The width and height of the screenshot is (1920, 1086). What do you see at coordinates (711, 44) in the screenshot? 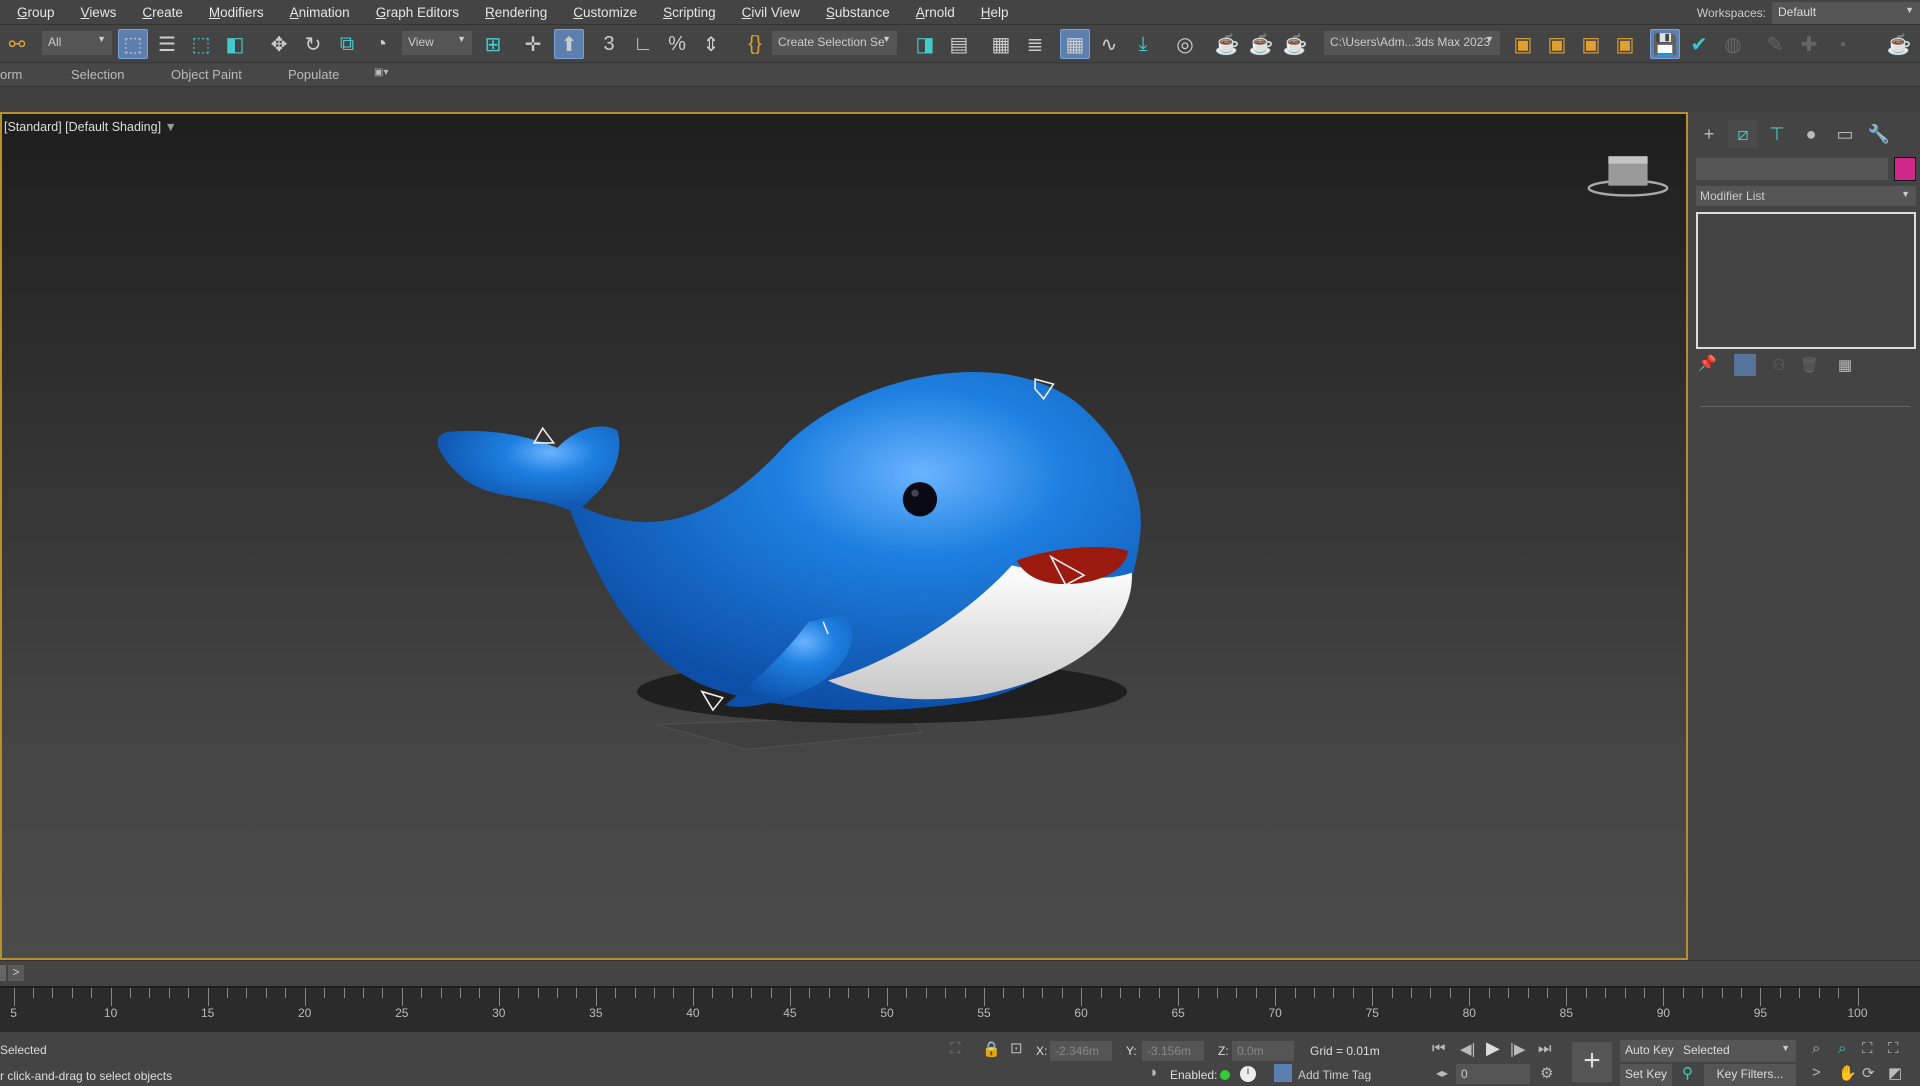
I see `spinner-snap-toggle: ⇕` at bounding box center [711, 44].